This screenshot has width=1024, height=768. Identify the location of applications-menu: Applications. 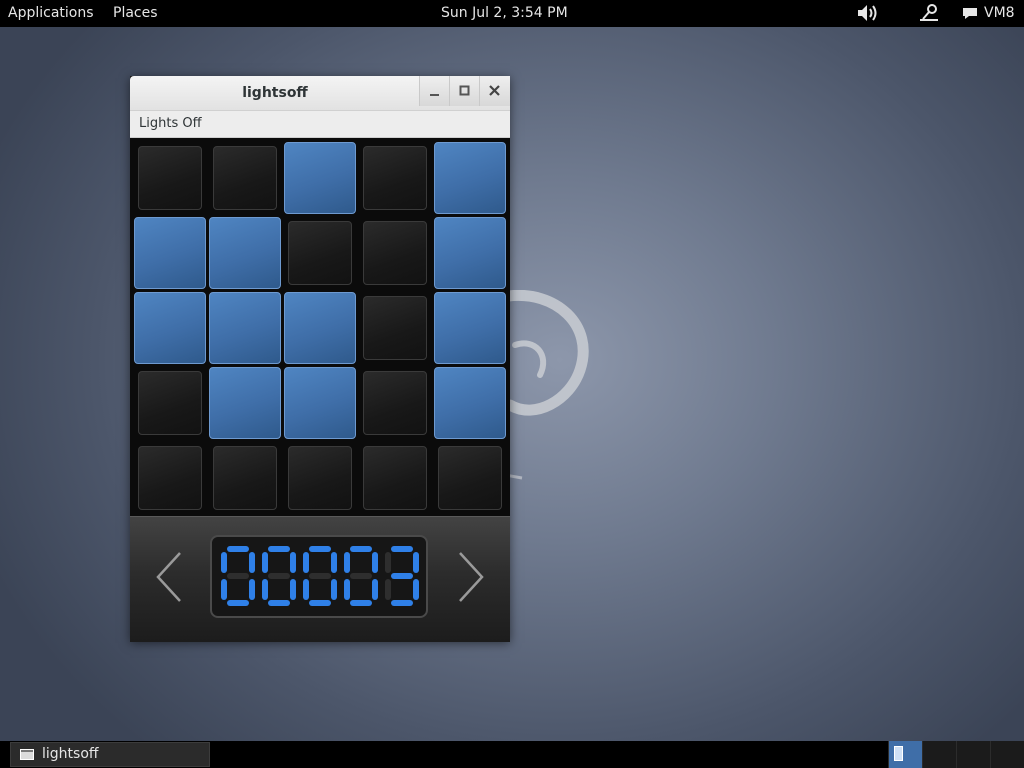
(51, 13).